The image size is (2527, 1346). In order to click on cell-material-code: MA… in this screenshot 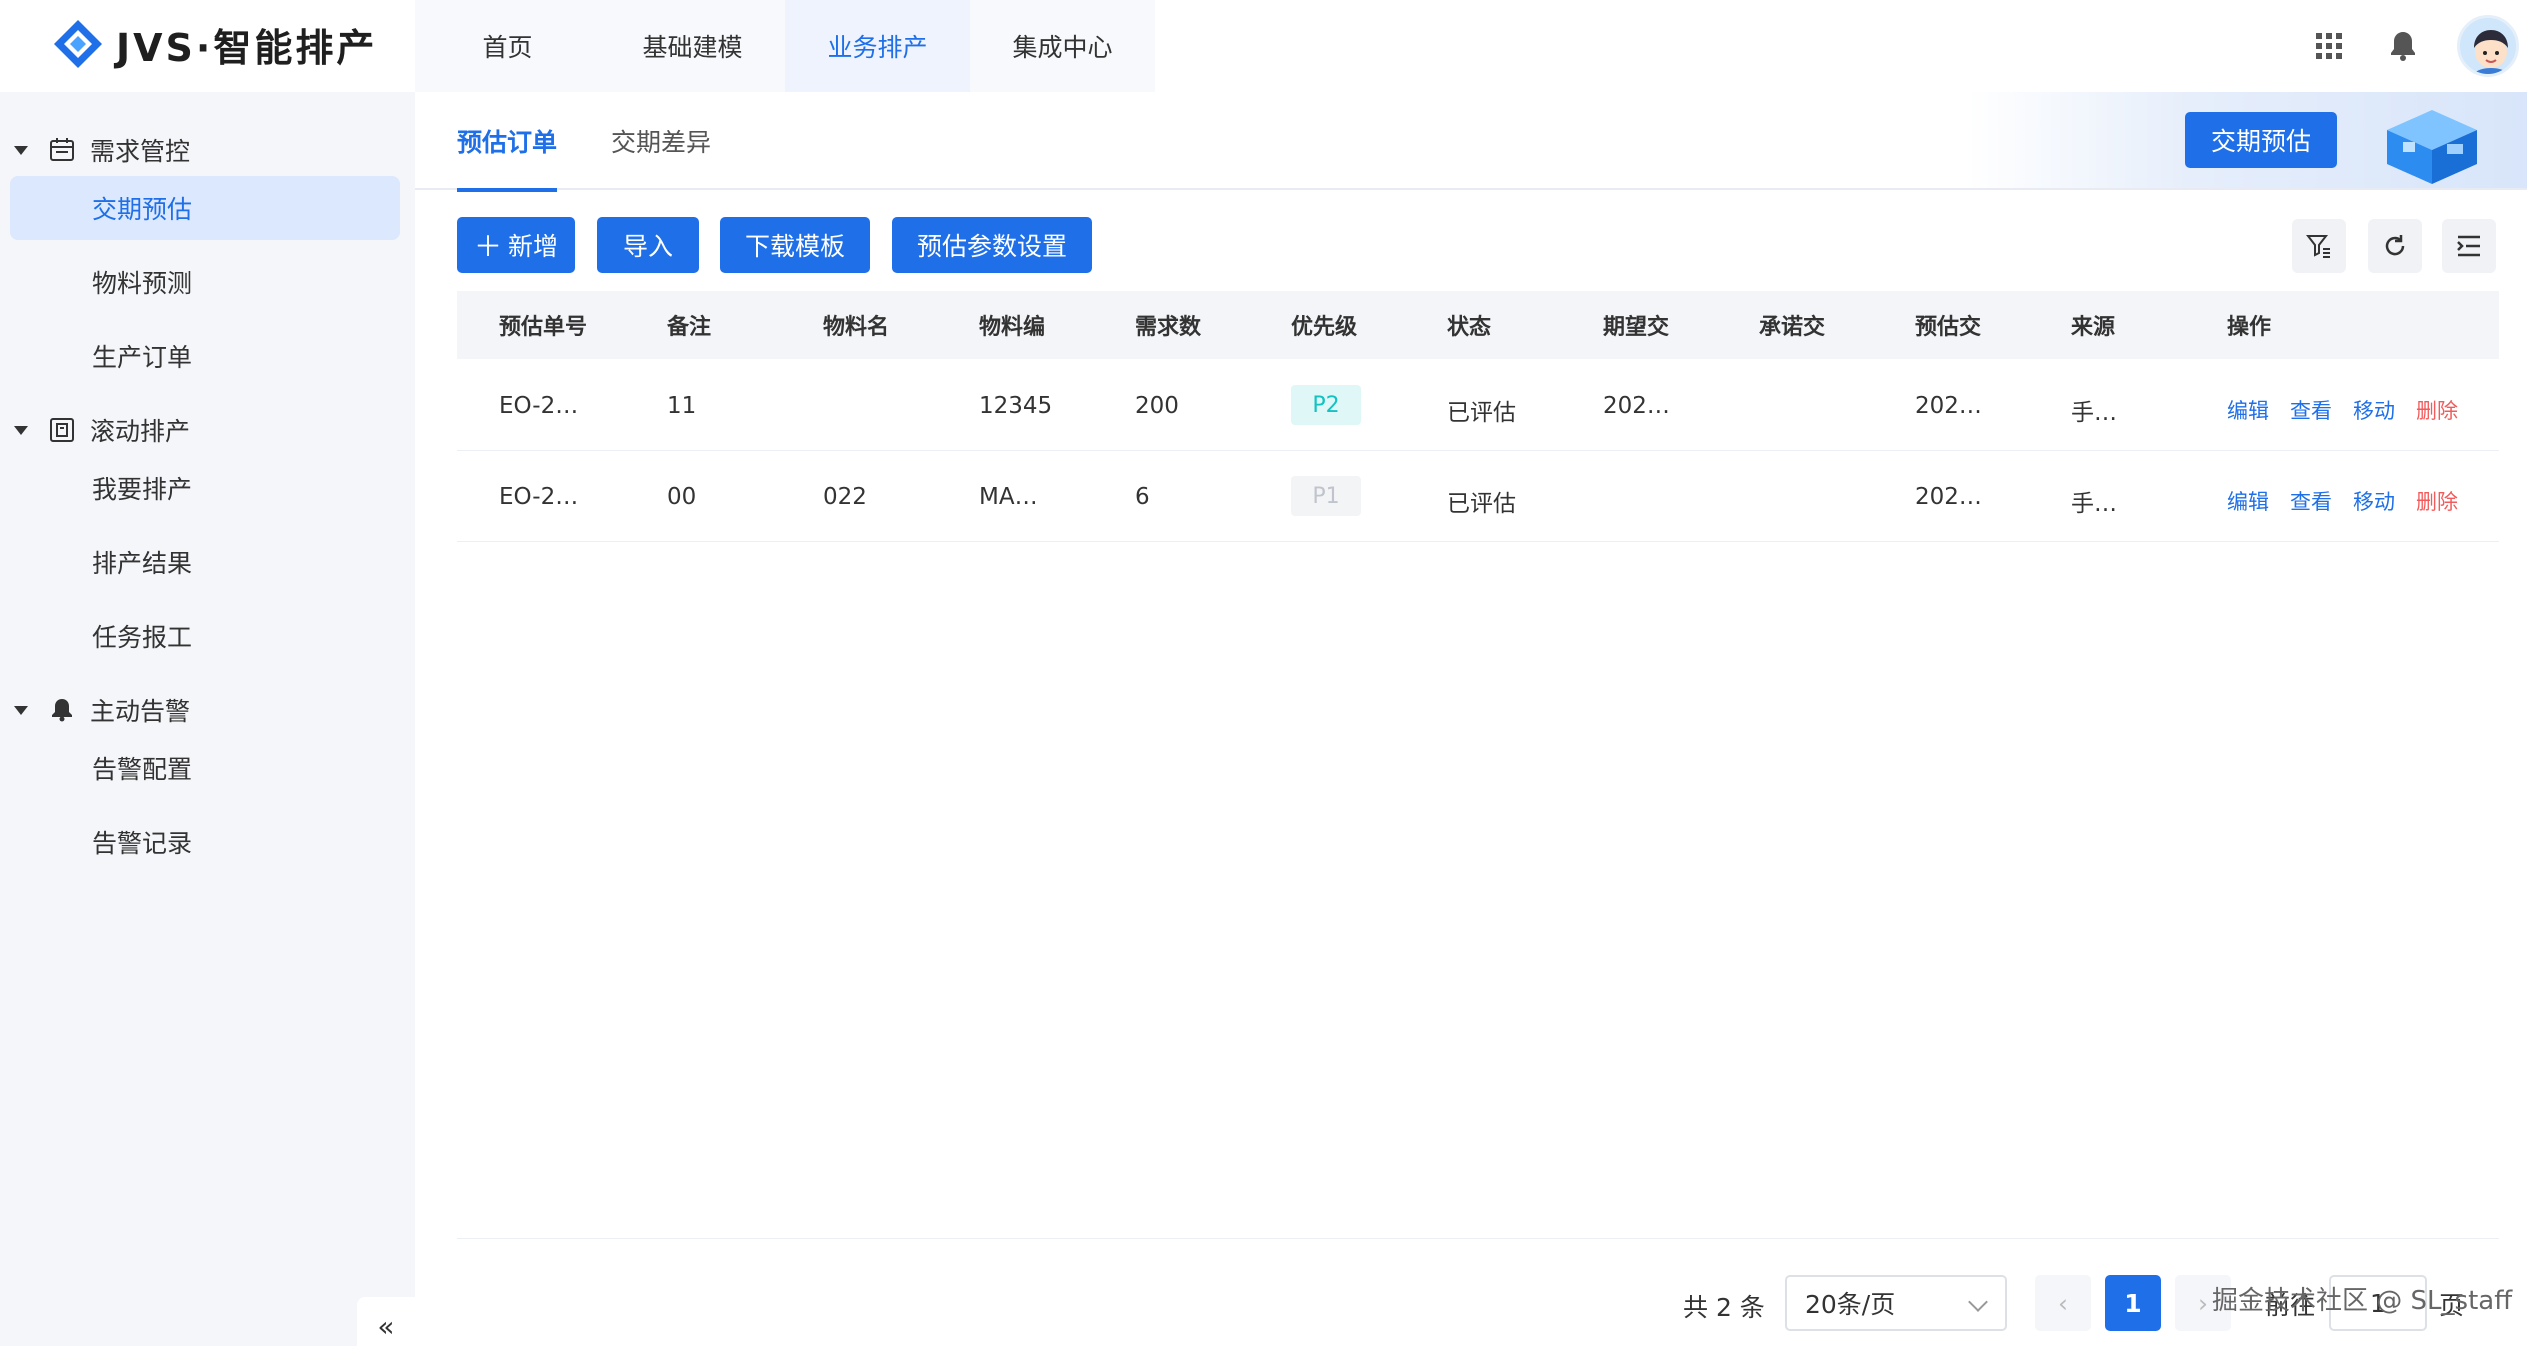, I will do `click(1008, 497)`.